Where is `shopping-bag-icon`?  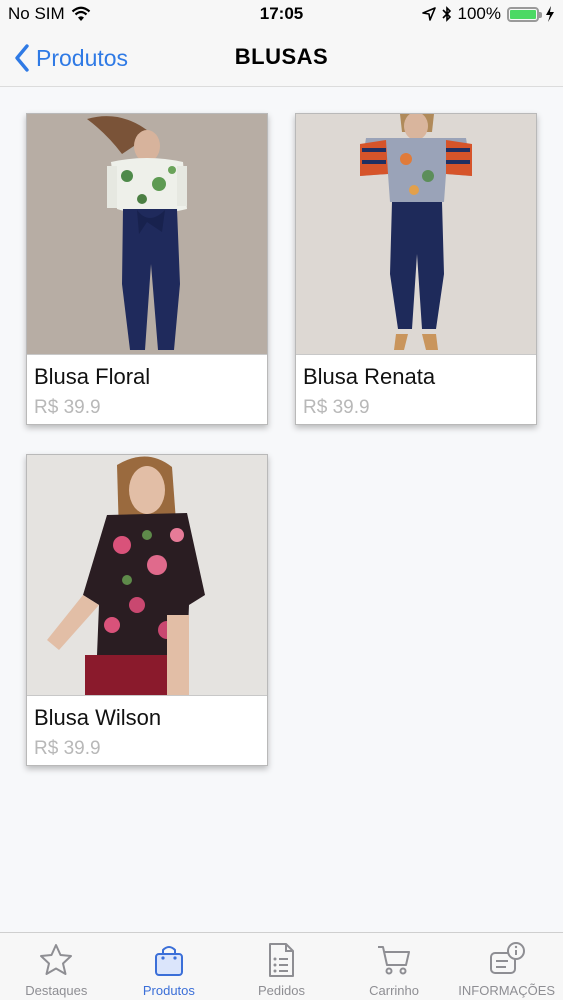 shopping-bag-icon is located at coordinates (168, 961).